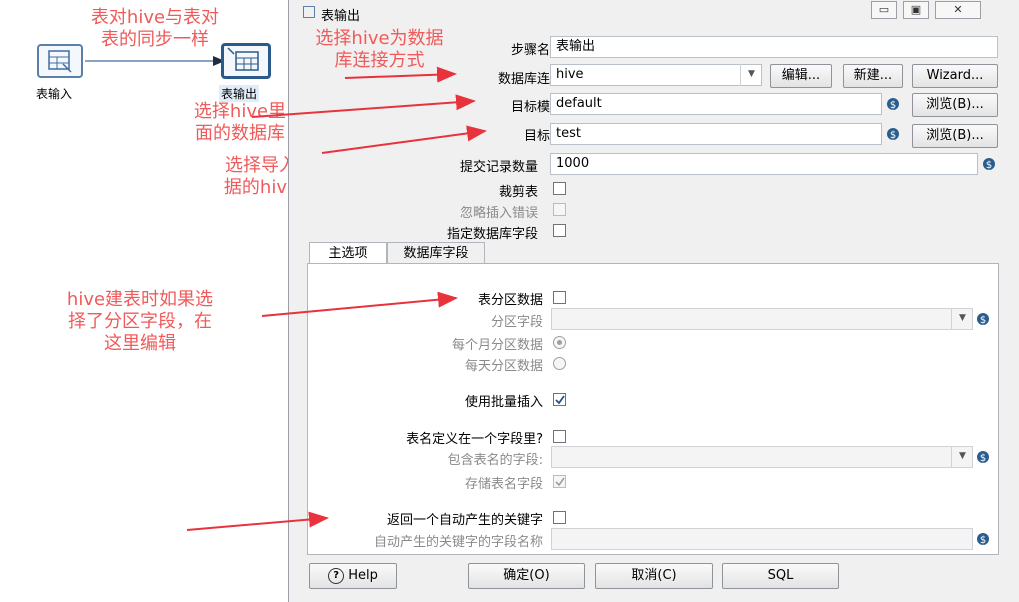 The height and width of the screenshot is (602, 1019). I want to click on help-icon: ?, so click(336, 575).